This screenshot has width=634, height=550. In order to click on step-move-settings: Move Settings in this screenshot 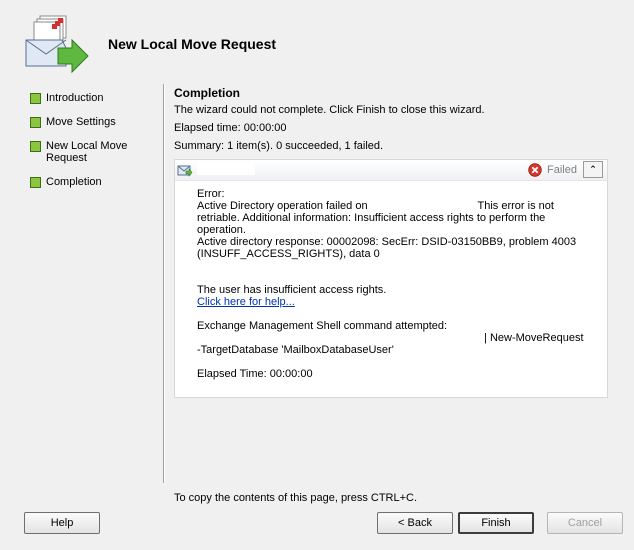, I will do `click(92, 122)`.